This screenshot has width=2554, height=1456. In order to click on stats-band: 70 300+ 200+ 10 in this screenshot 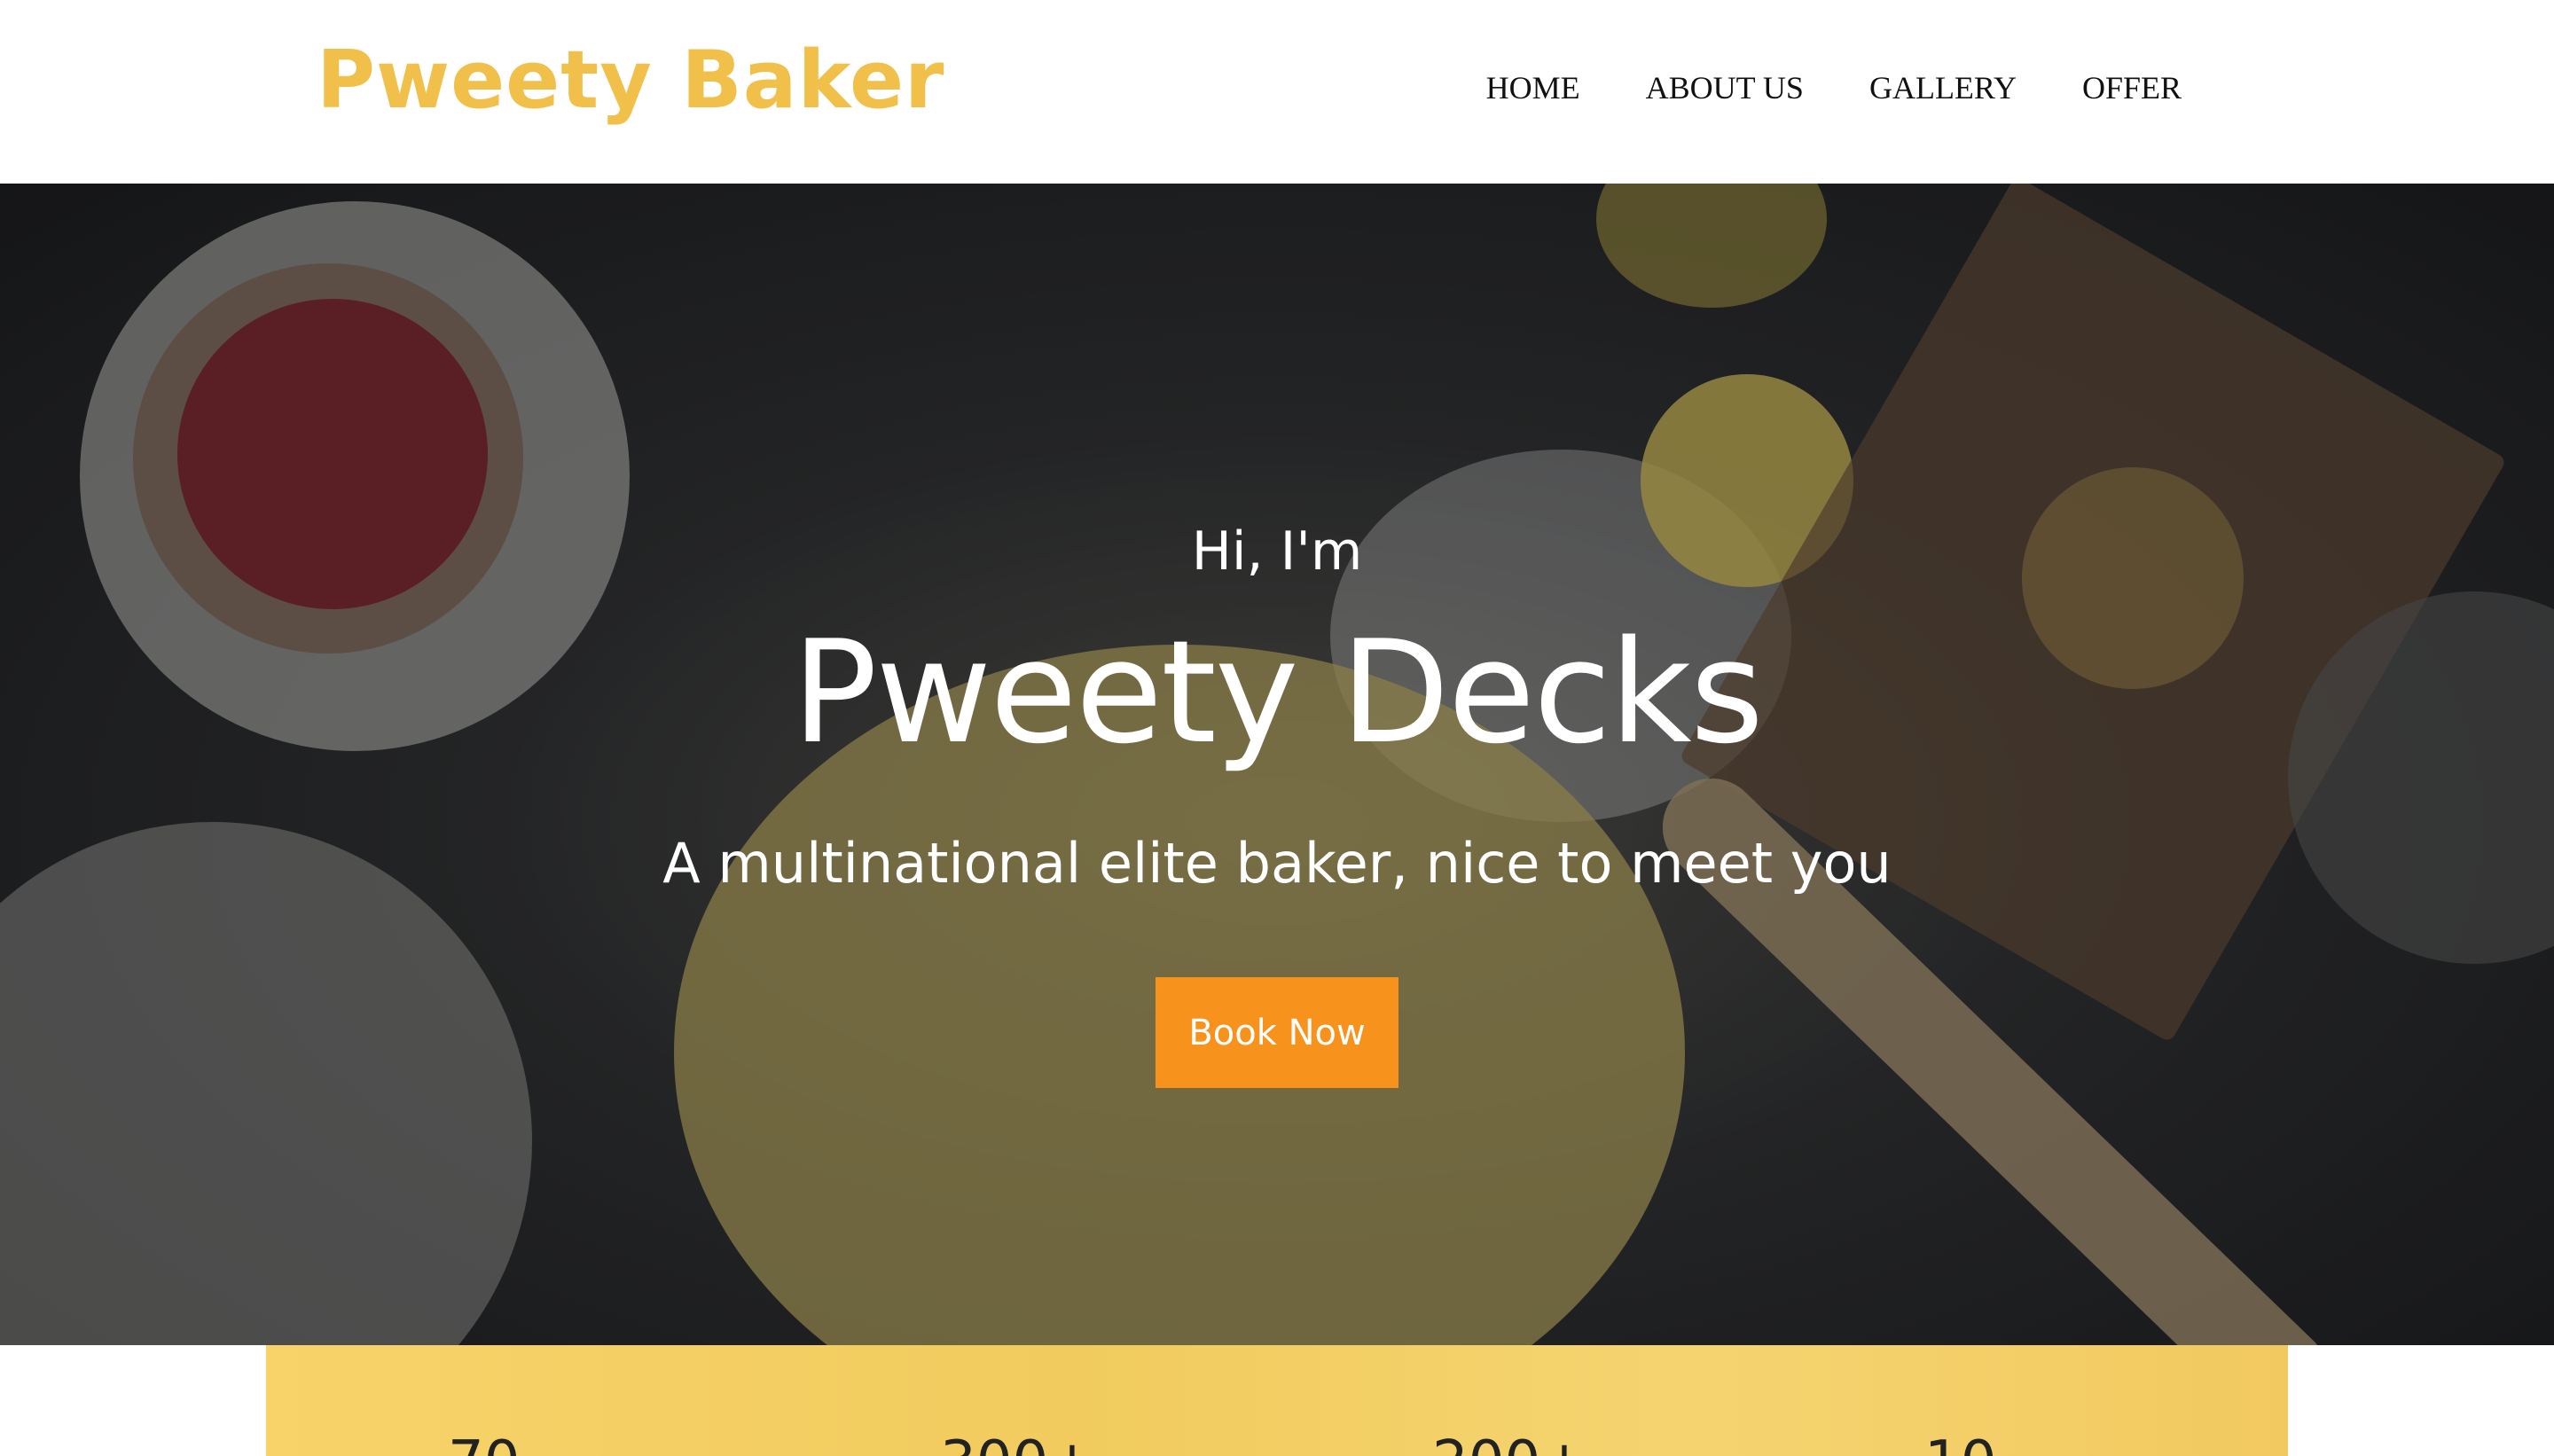, I will do `click(1277, 1400)`.